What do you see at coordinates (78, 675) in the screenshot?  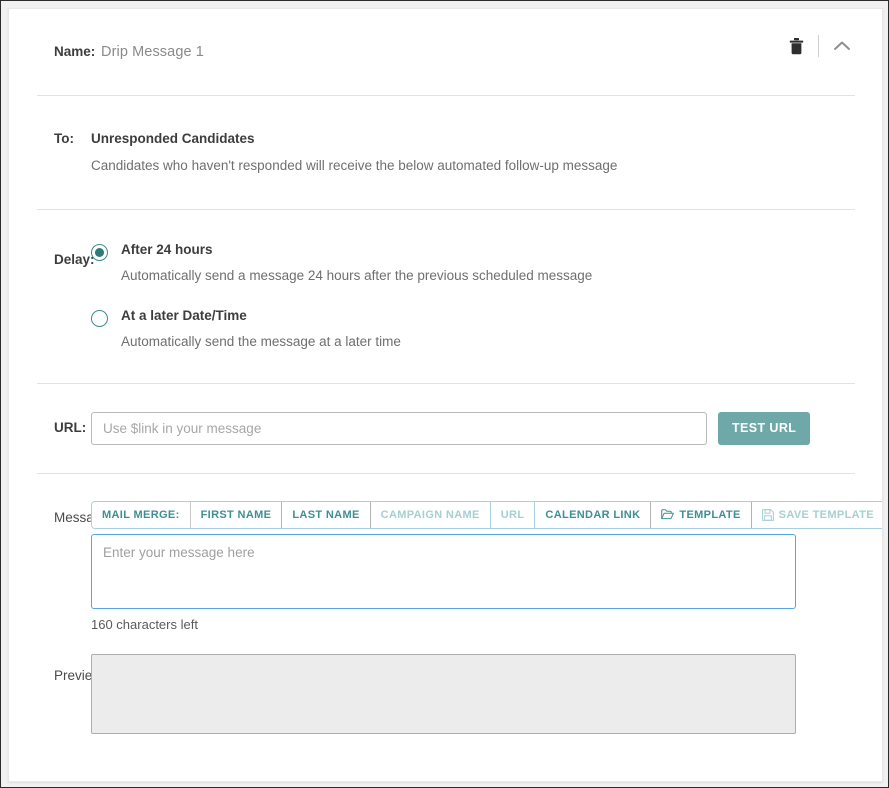 I see `preview-label: Preview` at bounding box center [78, 675].